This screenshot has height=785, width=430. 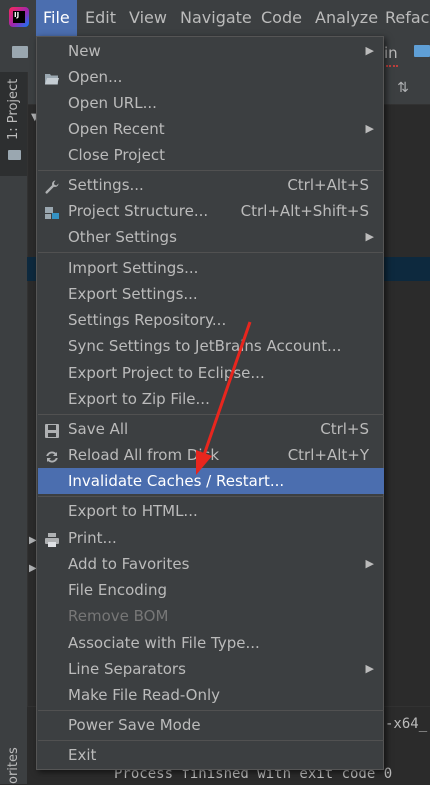 What do you see at coordinates (211, 755) in the screenshot?
I see `menu-item-exit: Exit` at bounding box center [211, 755].